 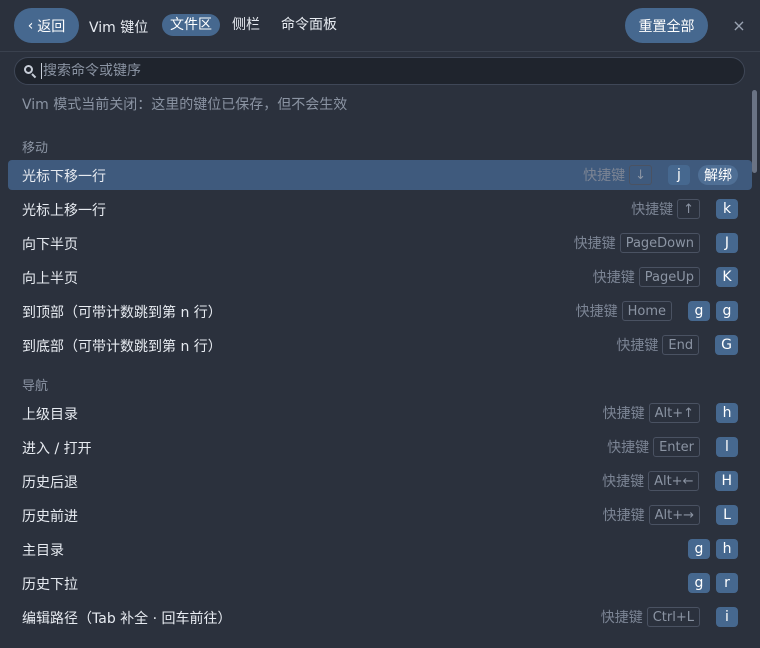 I want to click on keybinding-row: 主目录 g h, so click(x=380, y=549).